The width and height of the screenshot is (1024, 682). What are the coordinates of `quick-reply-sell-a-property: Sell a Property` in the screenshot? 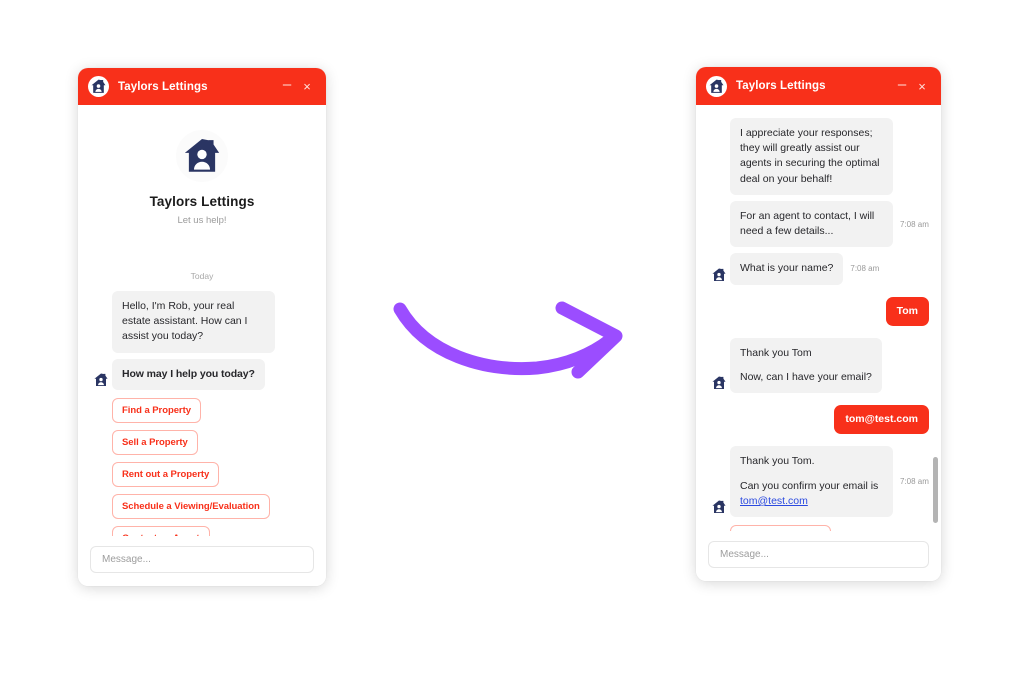 It's located at (155, 442).